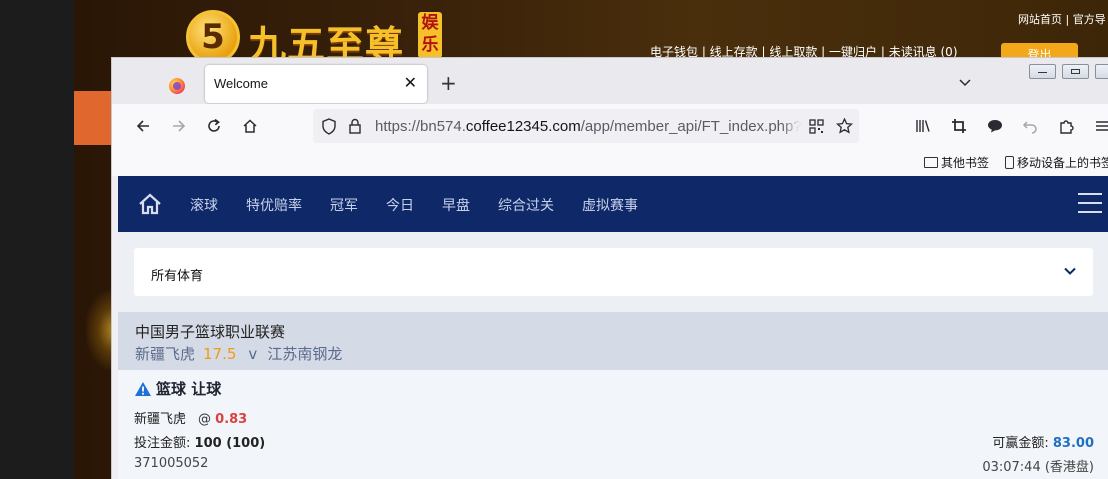 This screenshot has width=1108, height=479. I want to click on new-tab-button: +, so click(448, 83).